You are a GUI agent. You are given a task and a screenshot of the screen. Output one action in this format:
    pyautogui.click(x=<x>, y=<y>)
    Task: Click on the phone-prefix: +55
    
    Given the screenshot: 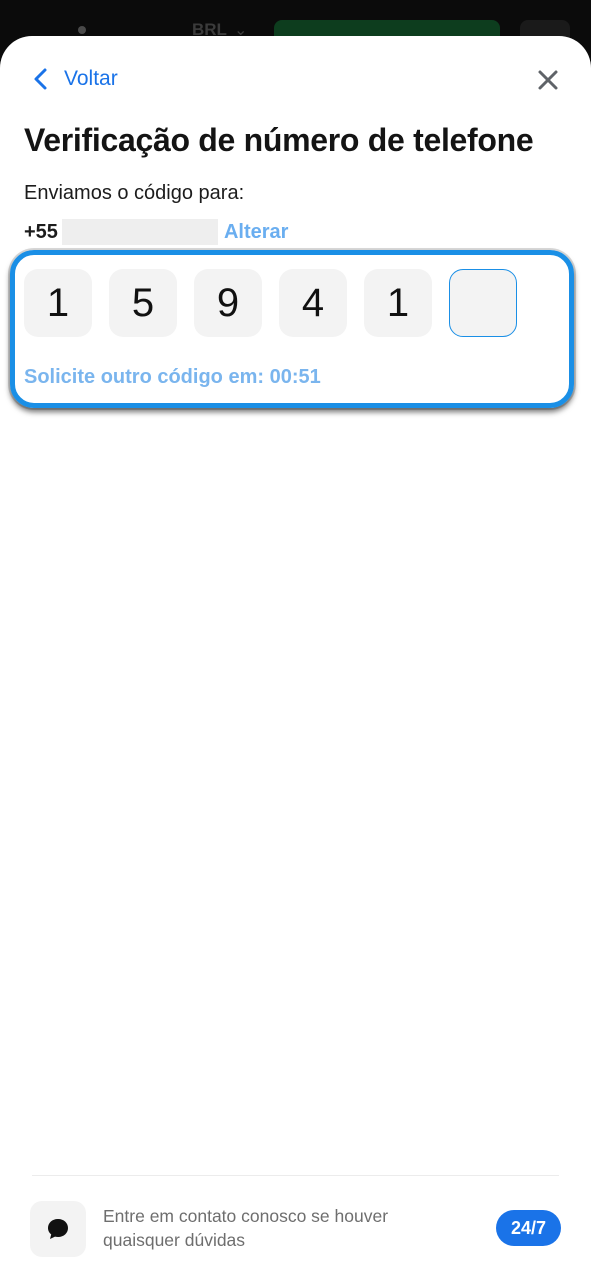 What is the action you would take?
    pyautogui.click(x=41, y=231)
    